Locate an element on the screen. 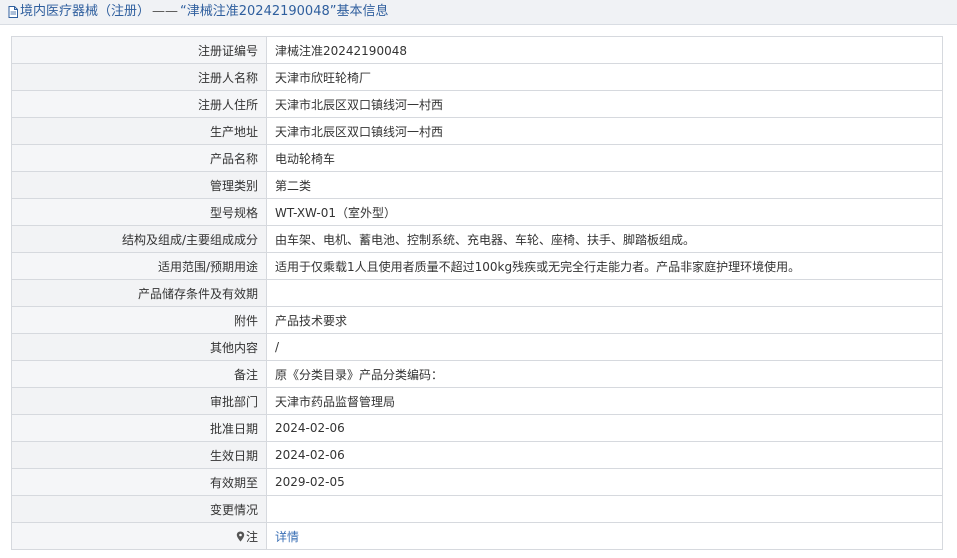 The height and width of the screenshot is (558, 957). note-row: 注 详情 is located at coordinates (477, 536).